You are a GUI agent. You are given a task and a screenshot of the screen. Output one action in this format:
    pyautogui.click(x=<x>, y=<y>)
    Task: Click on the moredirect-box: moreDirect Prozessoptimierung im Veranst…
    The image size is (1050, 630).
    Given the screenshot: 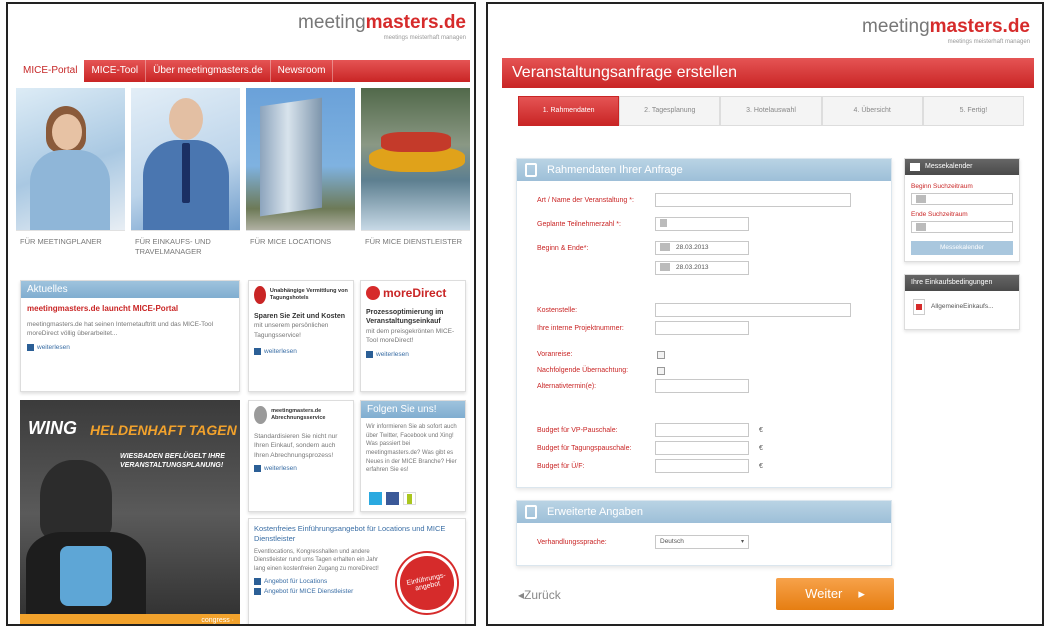 What is the action you would take?
    pyautogui.click(x=413, y=336)
    